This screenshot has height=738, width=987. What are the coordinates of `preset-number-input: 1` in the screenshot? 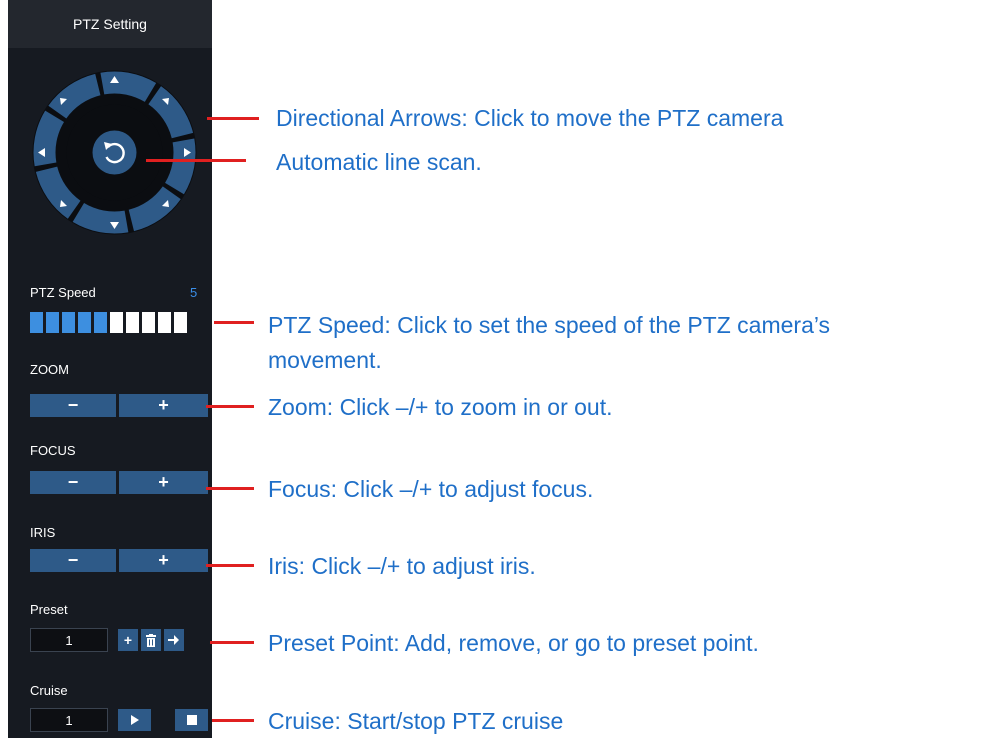 It's located at (69, 640).